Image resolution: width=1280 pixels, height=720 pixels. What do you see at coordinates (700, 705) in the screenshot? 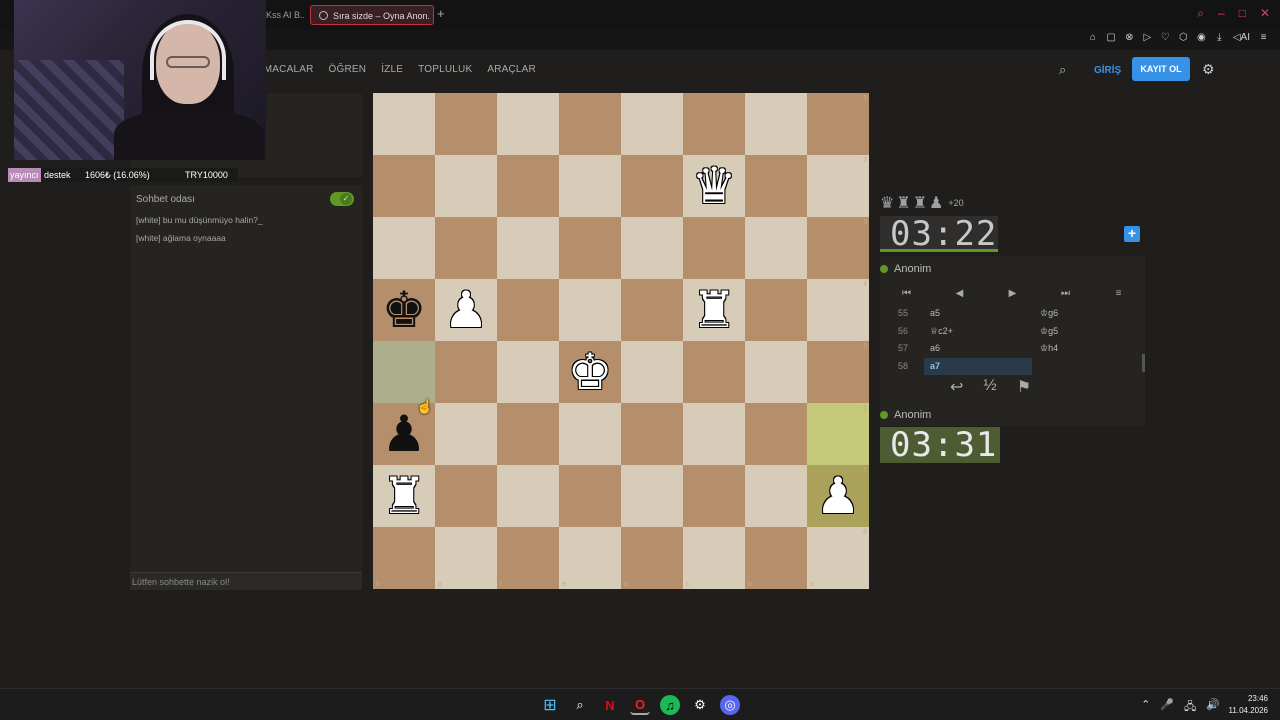
I see `steam-icon: ⚙` at bounding box center [700, 705].